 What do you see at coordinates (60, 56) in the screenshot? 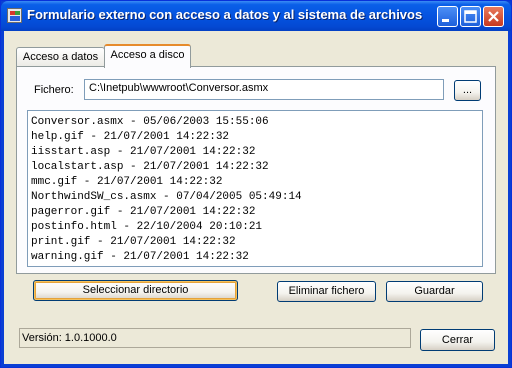
I see `tab-acceso-datos: Acceso a datos` at bounding box center [60, 56].